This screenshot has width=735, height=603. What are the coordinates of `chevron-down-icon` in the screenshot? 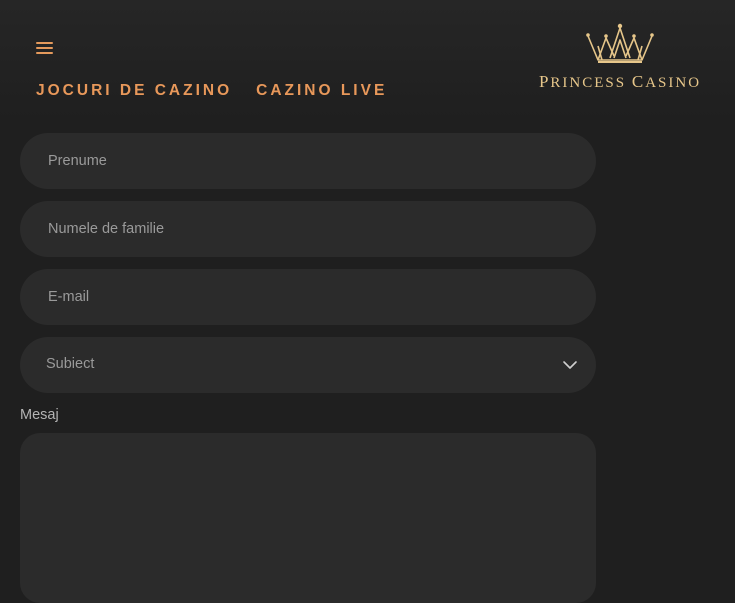 It's located at (570, 365).